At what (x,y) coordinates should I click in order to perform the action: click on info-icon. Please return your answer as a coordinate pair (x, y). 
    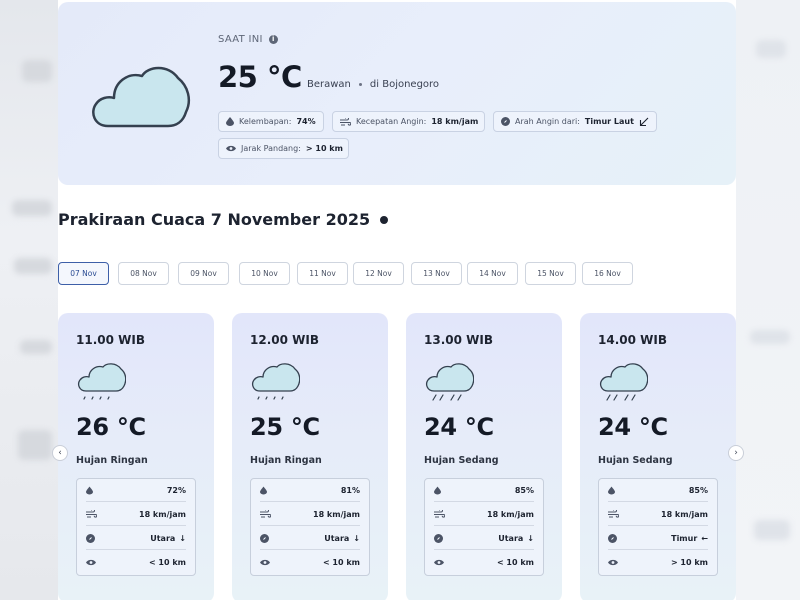
    Looking at the image, I should click on (384, 219).